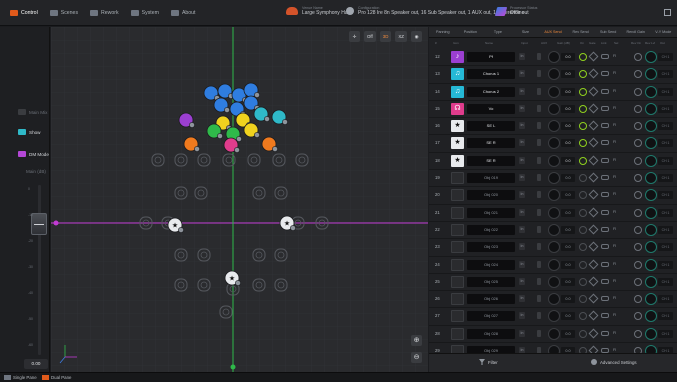  Describe the element at coordinates (498, 32) in the screenshot. I see `tab-type: Type` at that location.